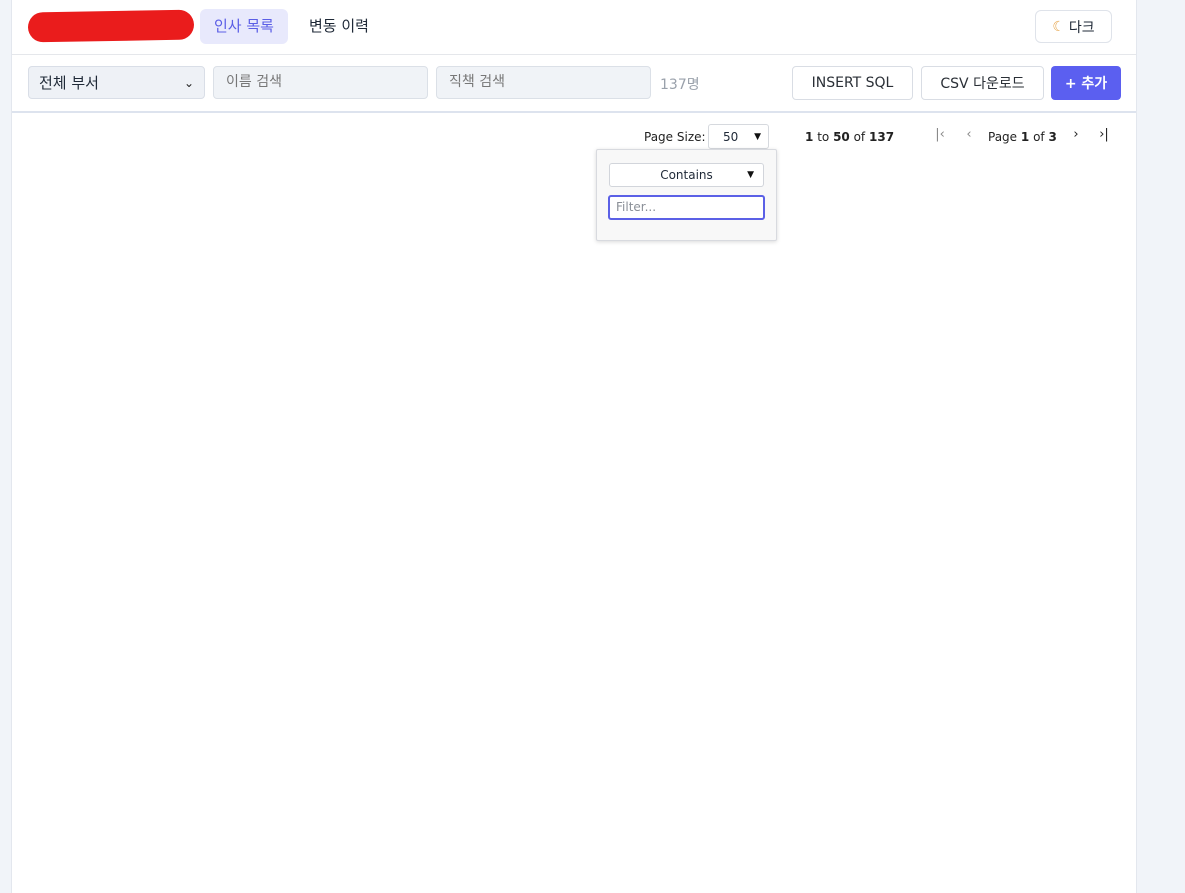 Image resolution: width=1185 pixels, height=893 pixels. I want to click on page-size-select: 50 ▼, so click(738, 136).